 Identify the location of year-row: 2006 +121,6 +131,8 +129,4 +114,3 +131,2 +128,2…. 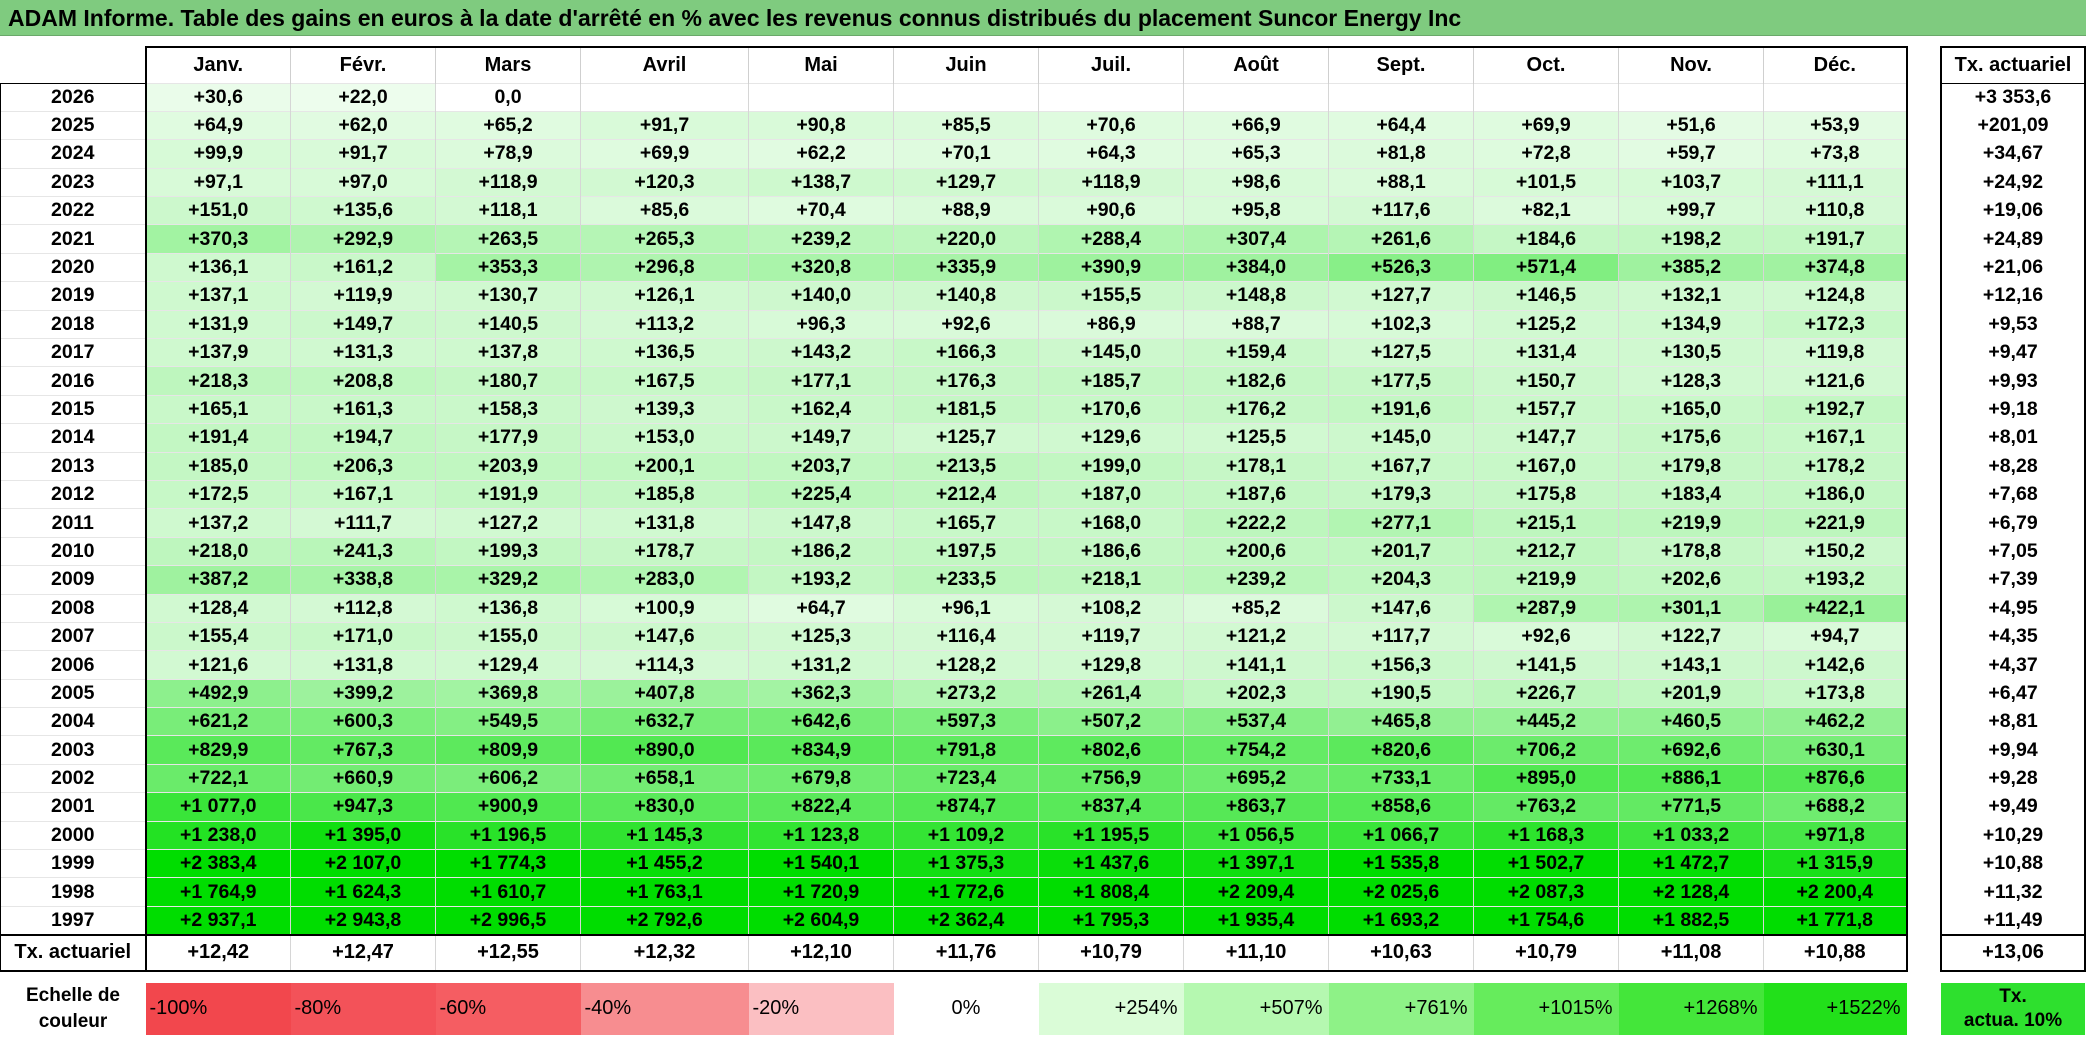
(954, 665).